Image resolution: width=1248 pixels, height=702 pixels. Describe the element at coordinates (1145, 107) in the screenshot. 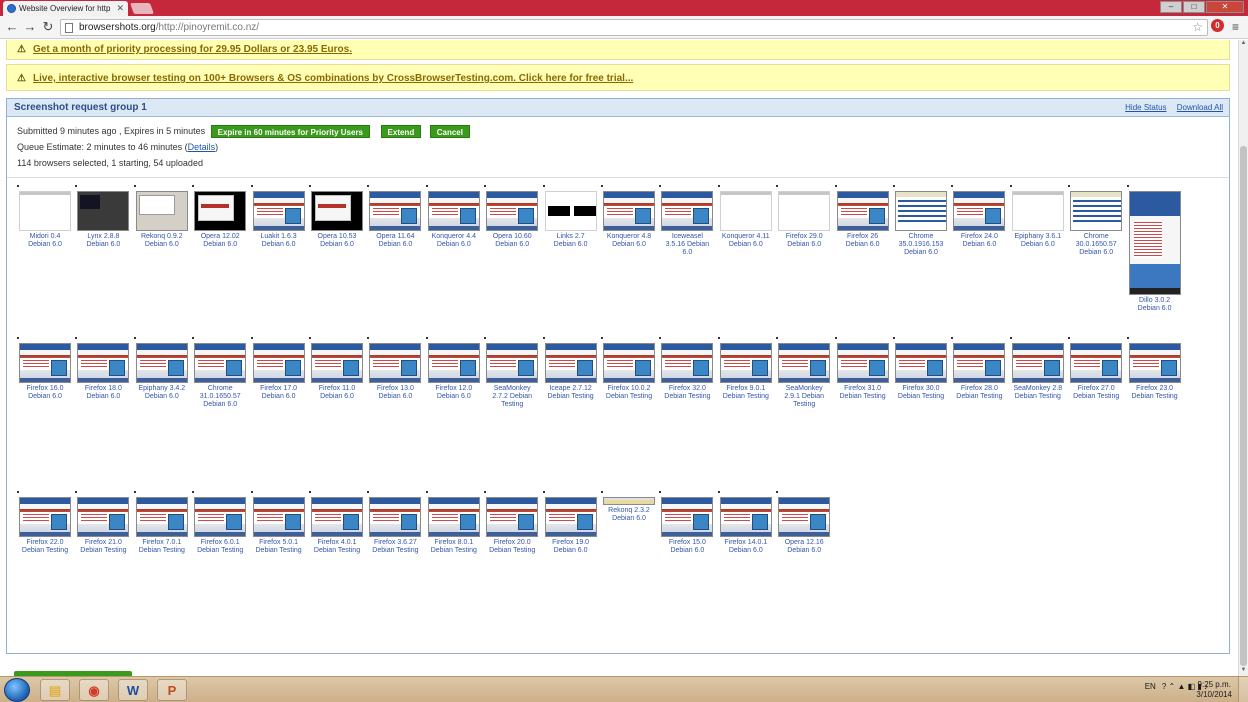

I see `hide-status-link: Hide Status` at that location.